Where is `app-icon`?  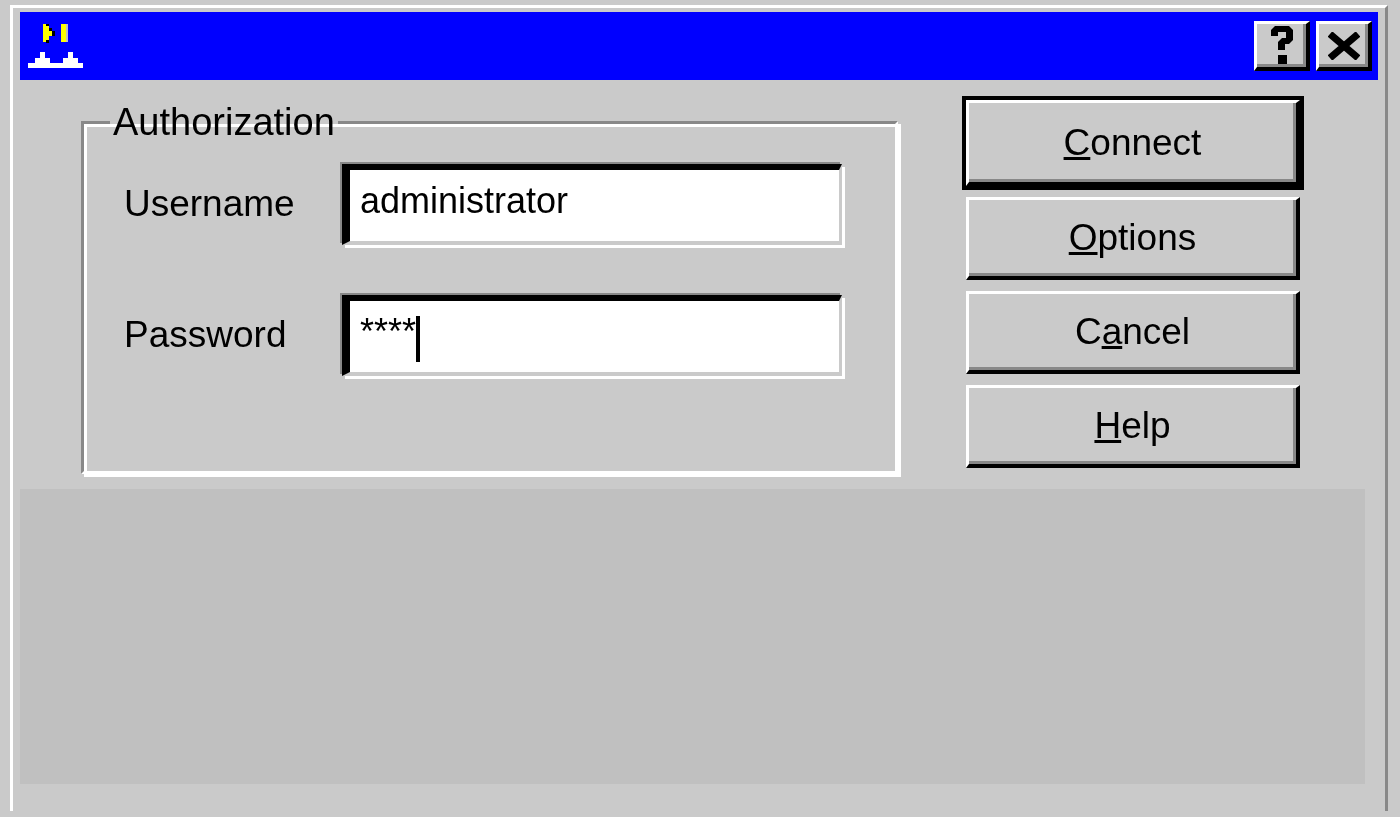 app-icon is located at coordinates (56, 46).